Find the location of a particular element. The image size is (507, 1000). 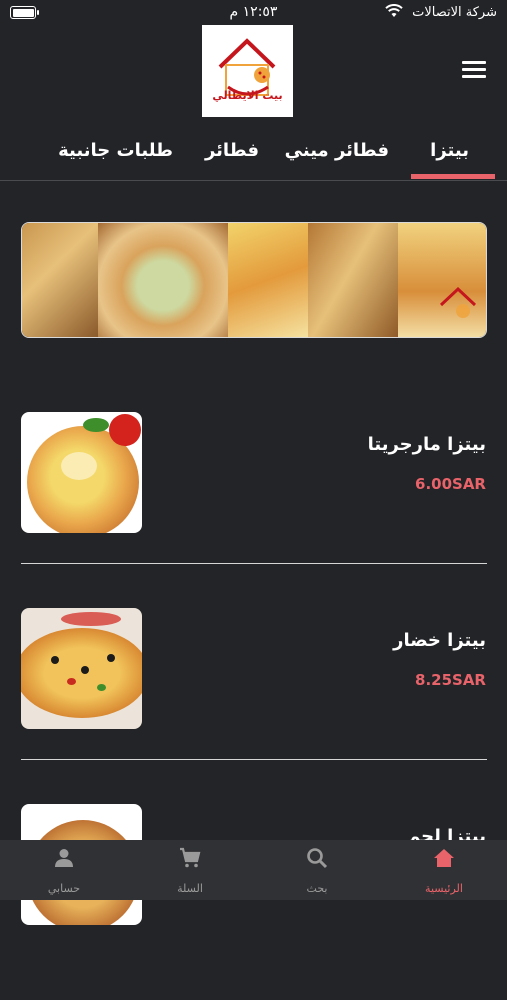

home-icon is located at coordinates (444, 858).